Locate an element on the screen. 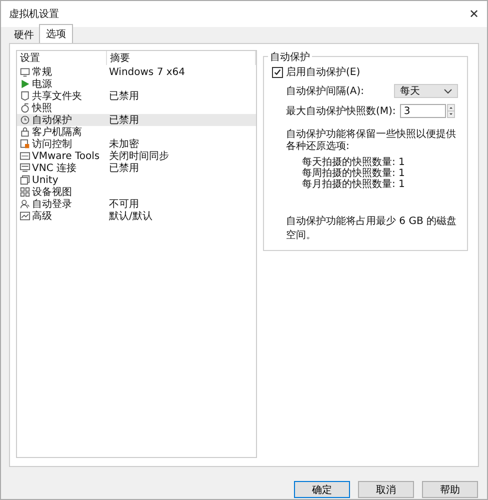  setting-name: 高级 is located at coordinates (42, 216).